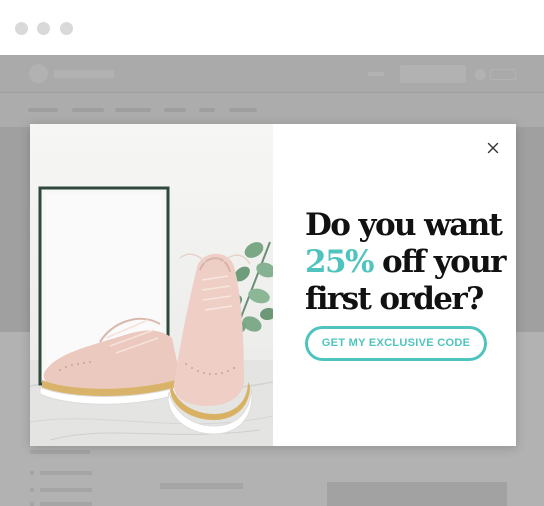 The width and height of the screenshot is (544, 506). Describe the element at coordinates (66, 28) in the screenshot. I see `window-maximize-dot` at that location.